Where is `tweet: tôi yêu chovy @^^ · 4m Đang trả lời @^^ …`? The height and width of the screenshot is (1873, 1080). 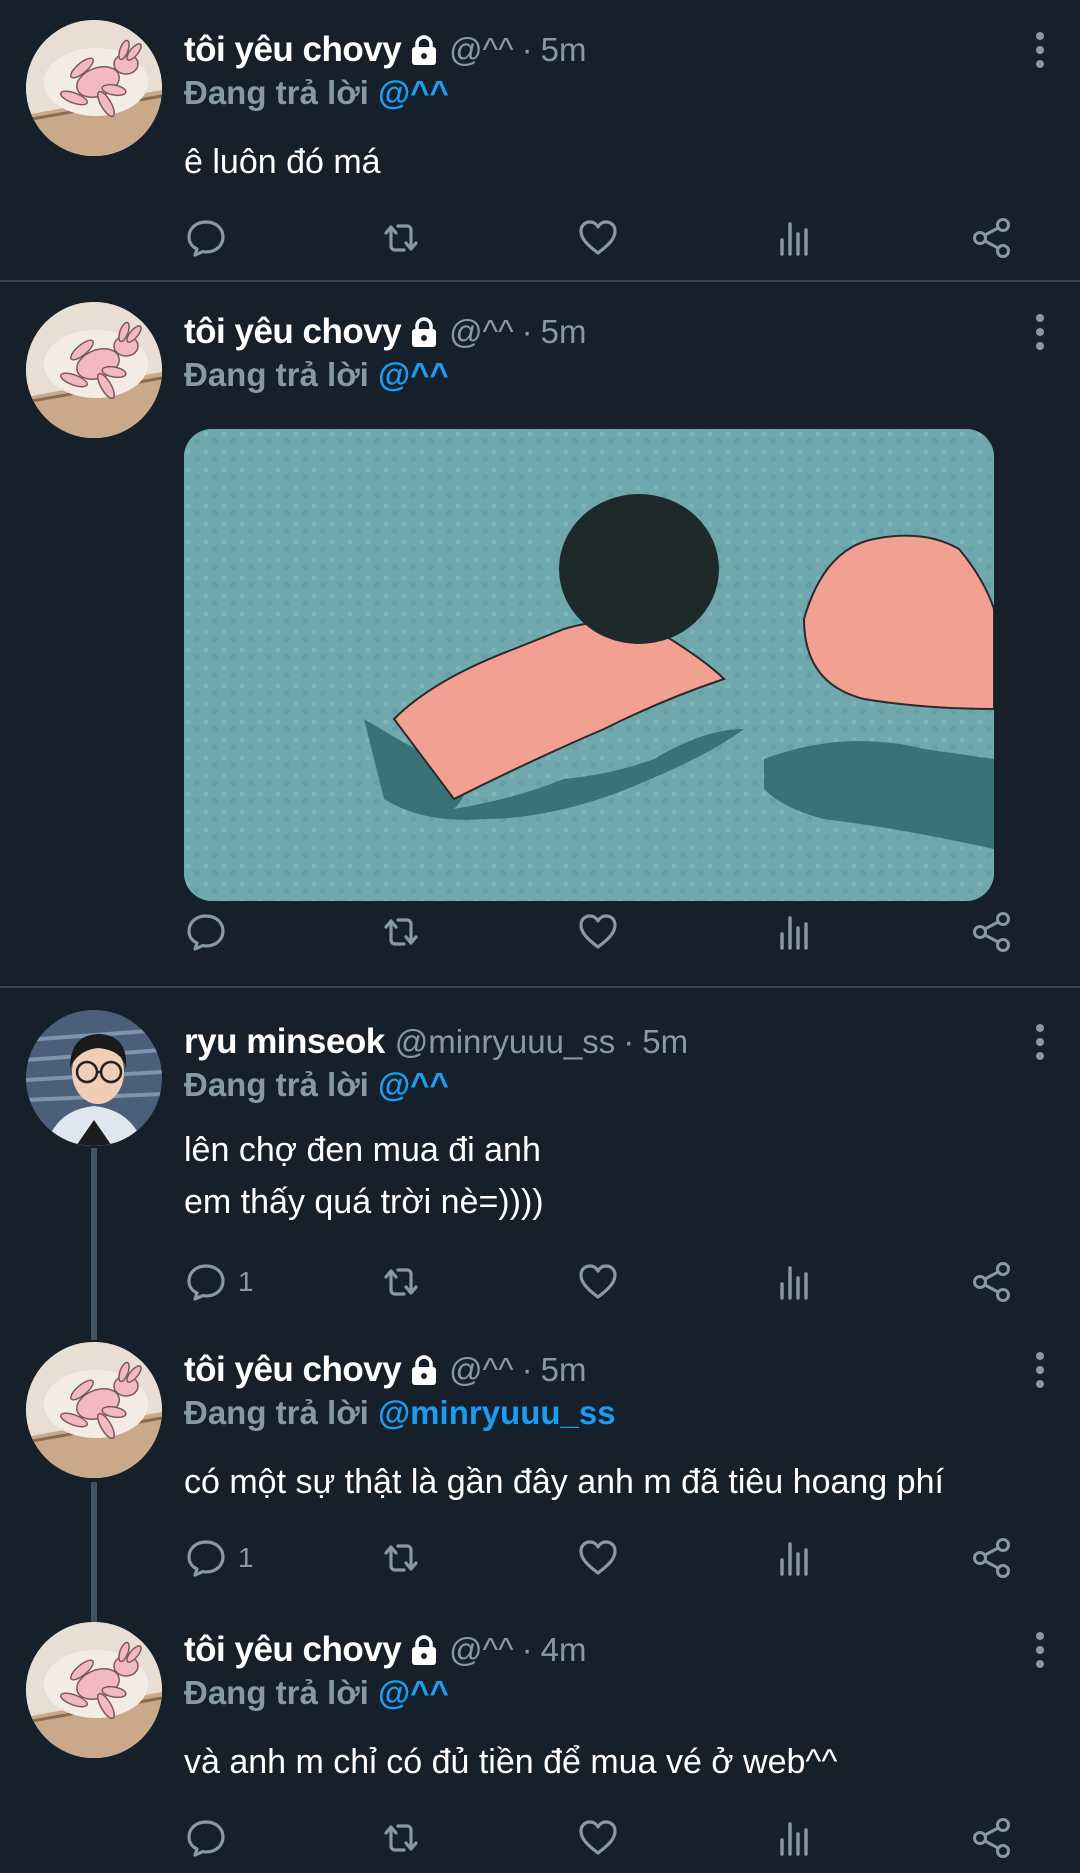 tweet: tôi yêu chovy @^^ · 4m Đang trả lời @^^ … is located at coordinates (540, 1736).